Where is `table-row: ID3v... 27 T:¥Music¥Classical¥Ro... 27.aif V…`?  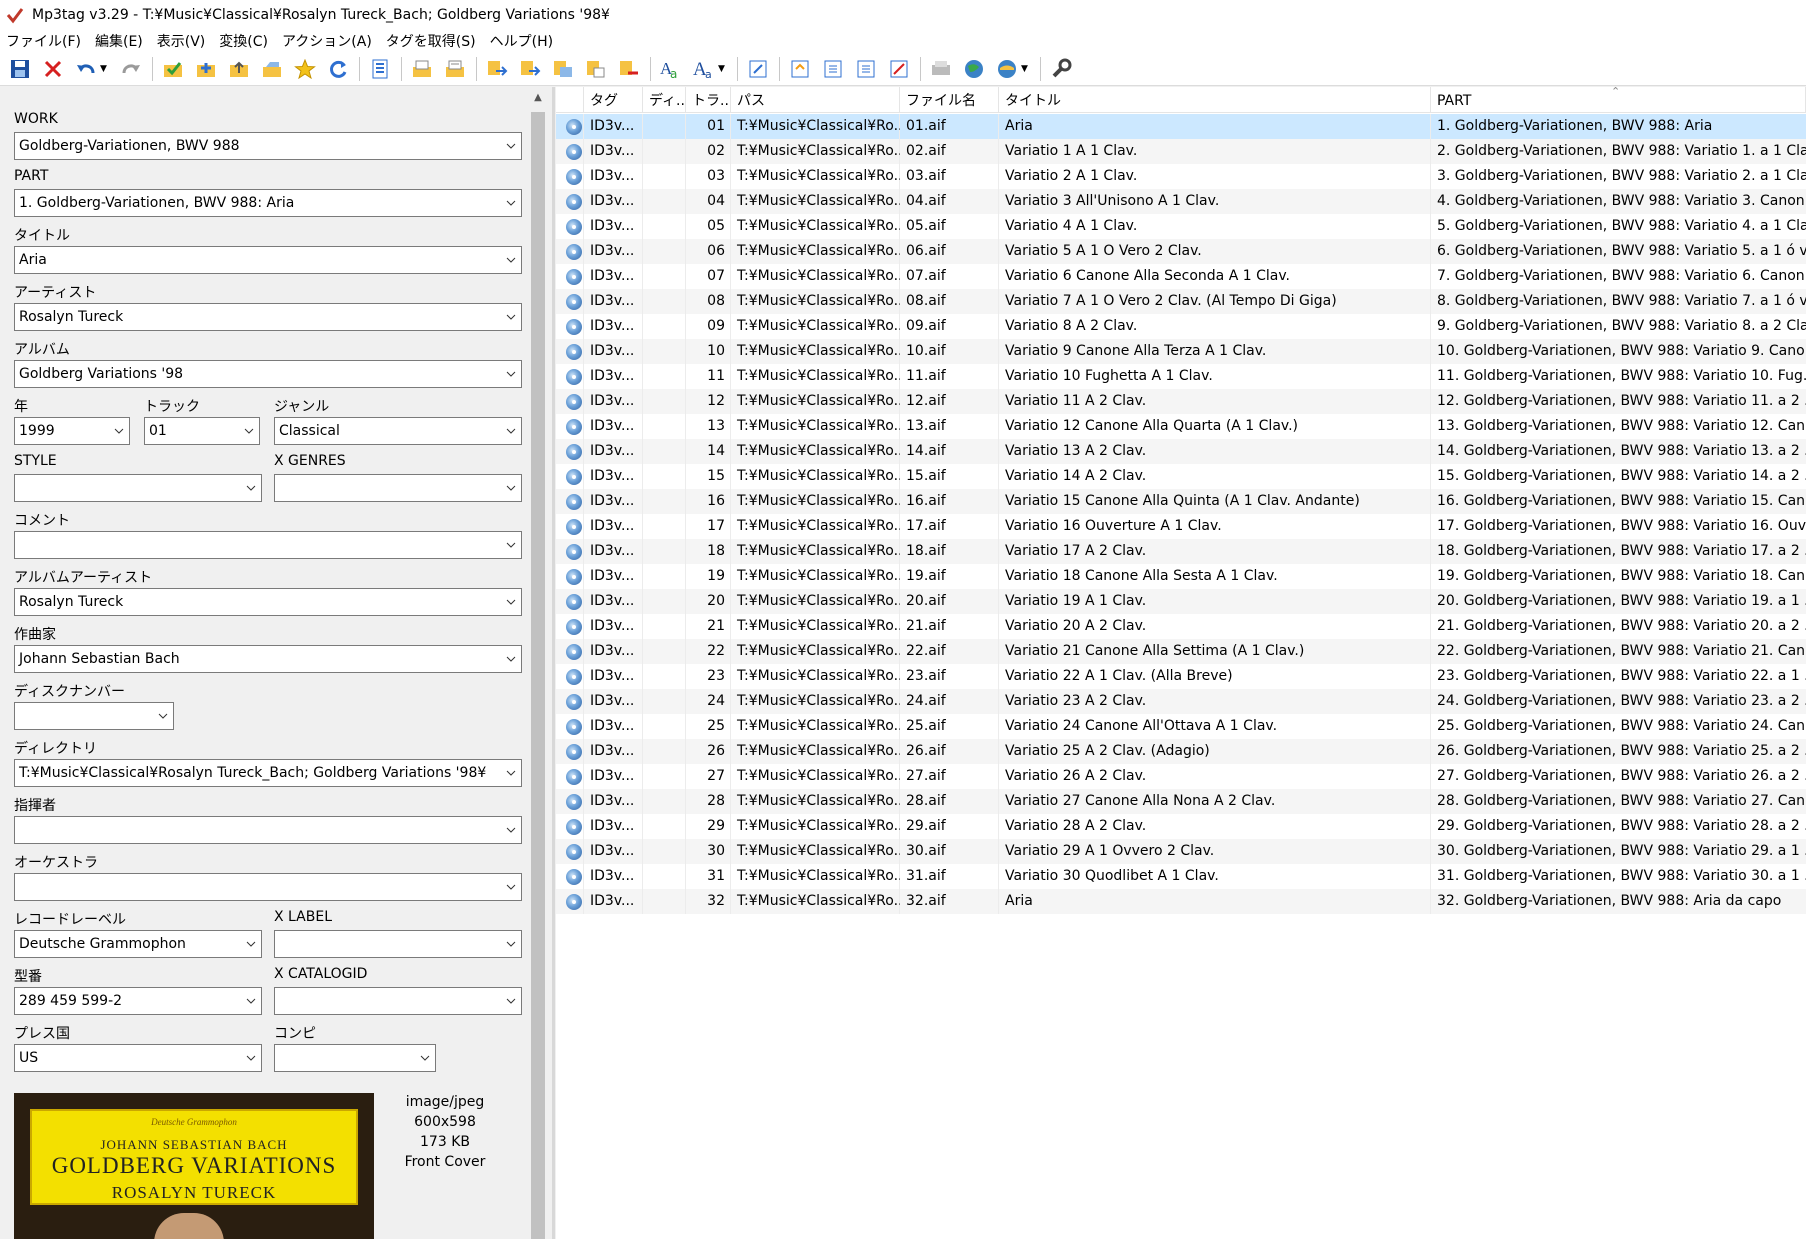
table-row: ID3v... 27 T:¥Music¥Classical¥Ro... 27.aif V… is located at coordinates (1181, 776).